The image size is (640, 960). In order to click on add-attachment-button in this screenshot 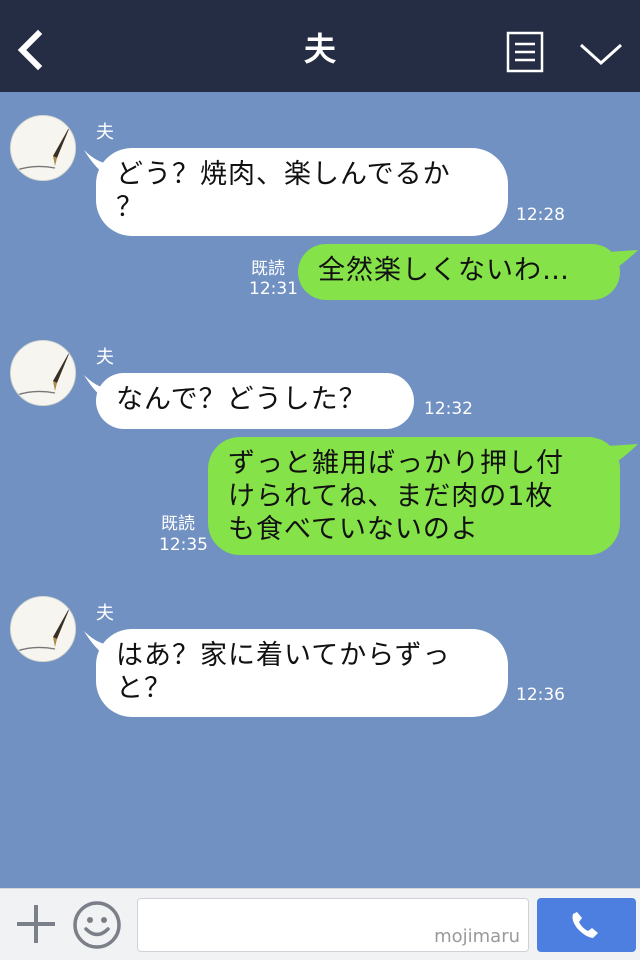, I will do `click(36, 924)`.